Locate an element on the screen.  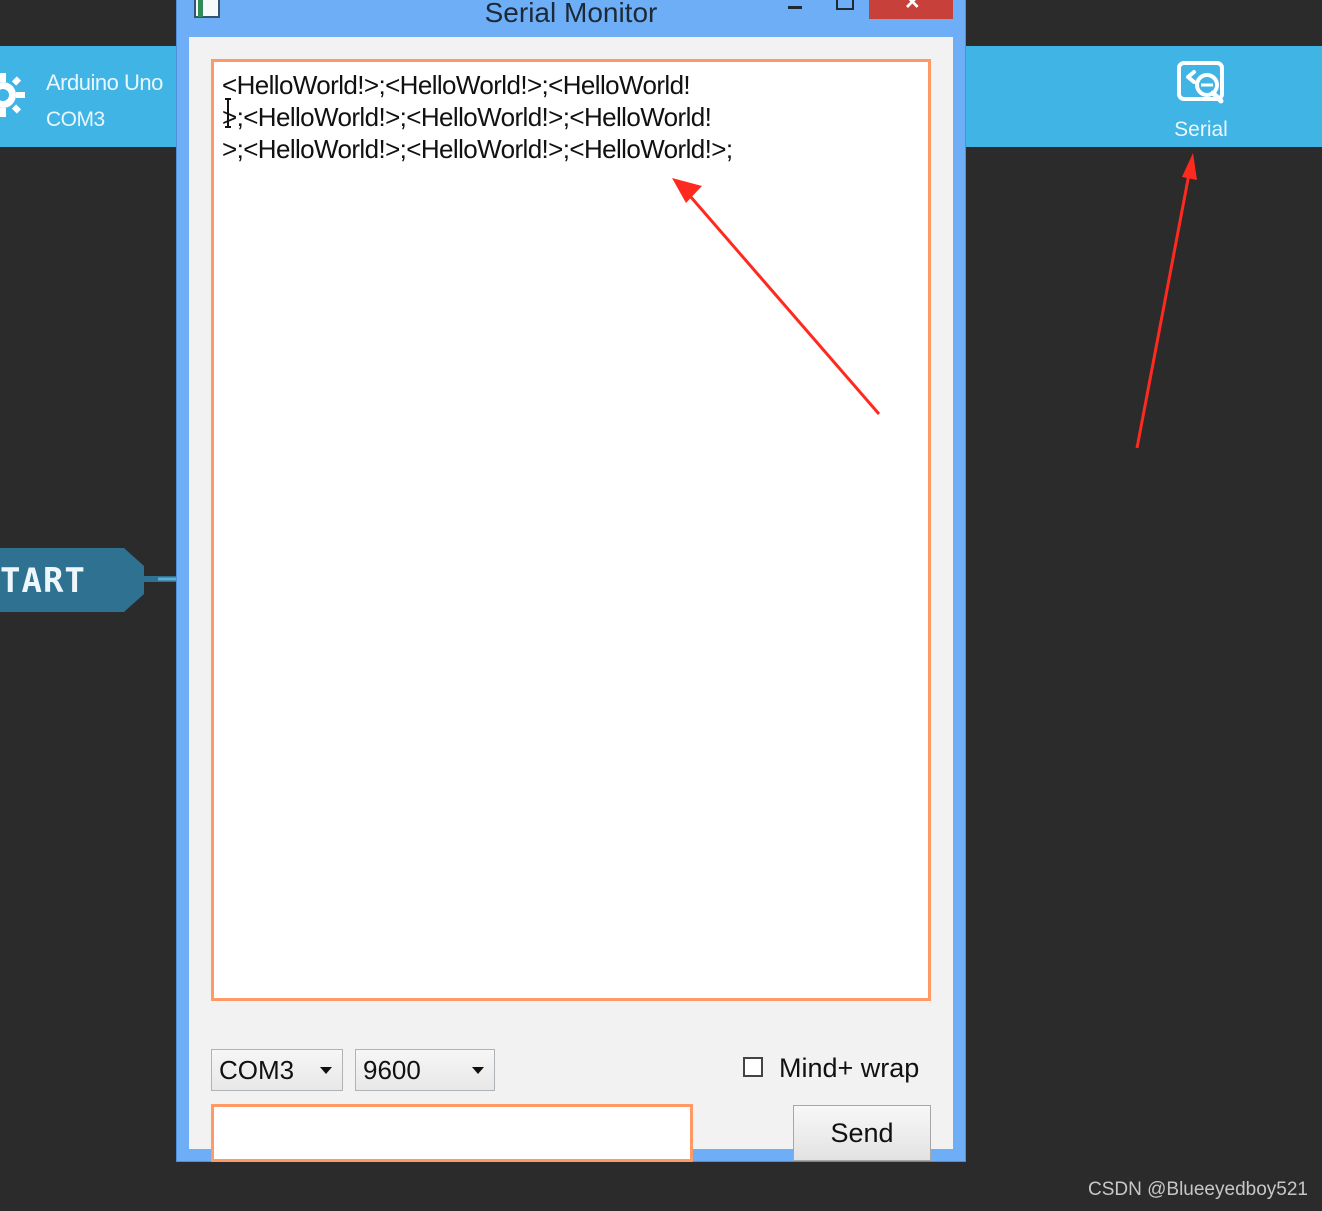
gear-icon is located at coordinates (12, 95).